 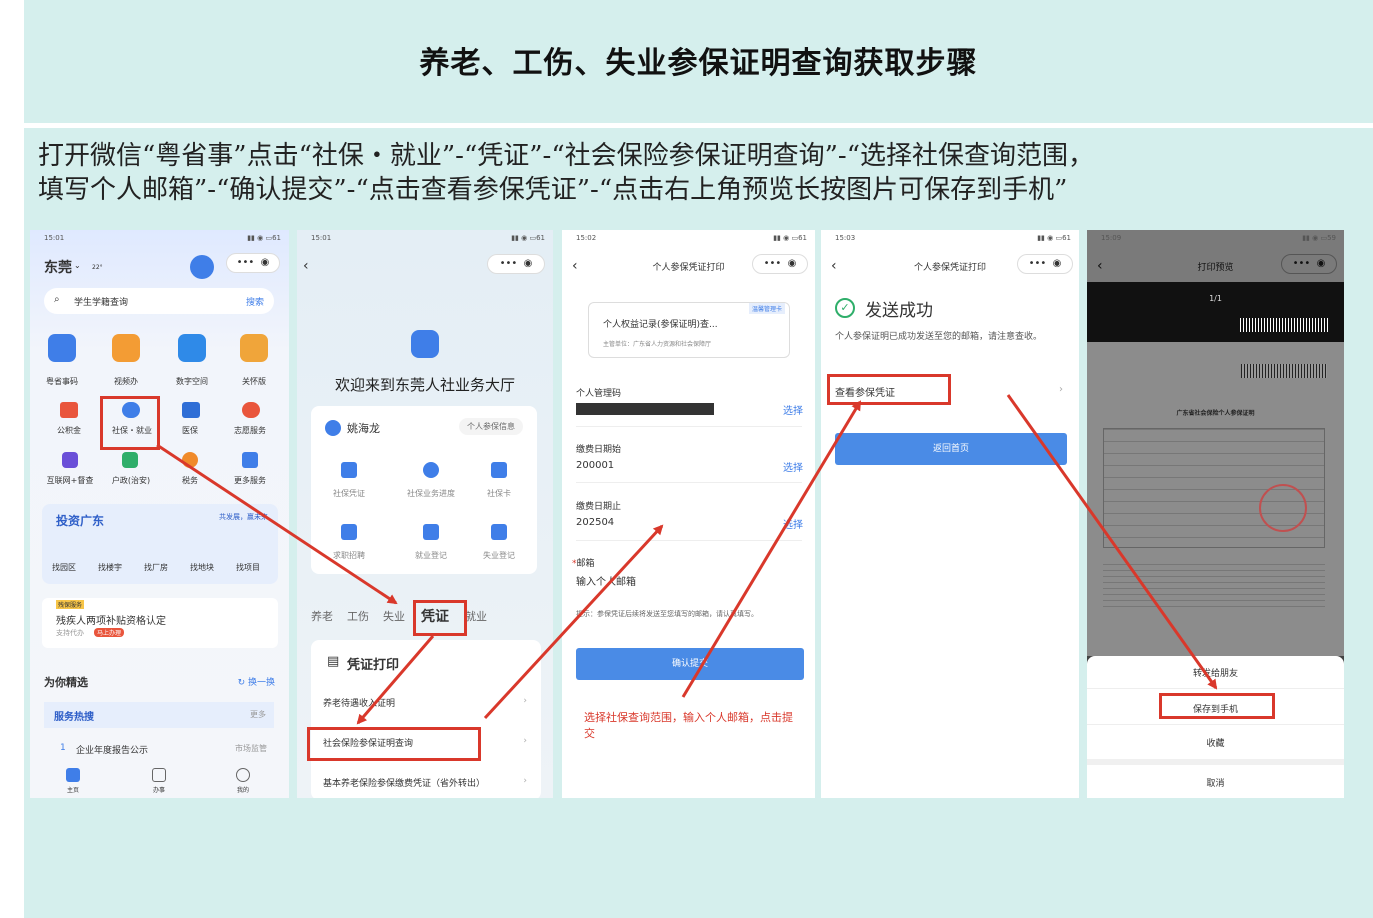 What do you see at coordinates (771, 549) in the screenshot?
I see `arrow-to-view-certificate` at bounding box center [771, 549].